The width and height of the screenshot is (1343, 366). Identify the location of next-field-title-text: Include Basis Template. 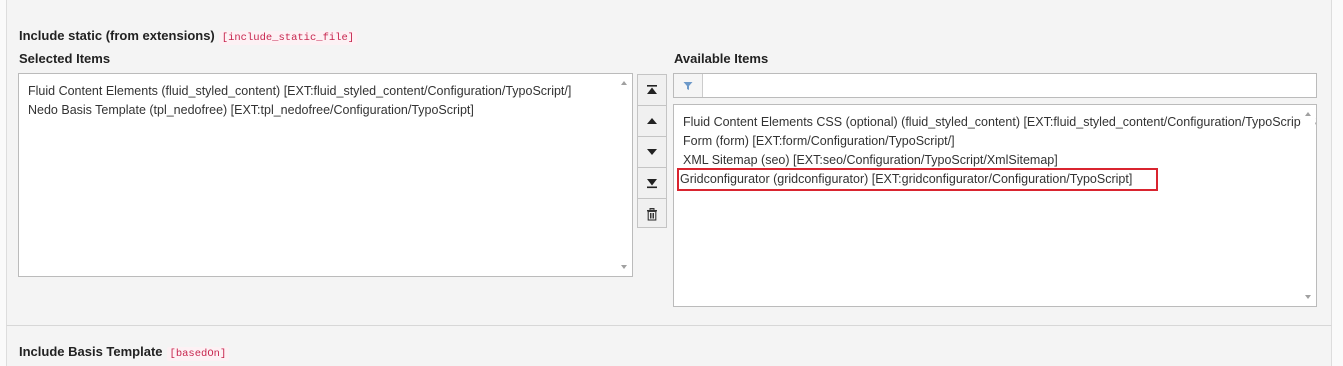
(91, 351).